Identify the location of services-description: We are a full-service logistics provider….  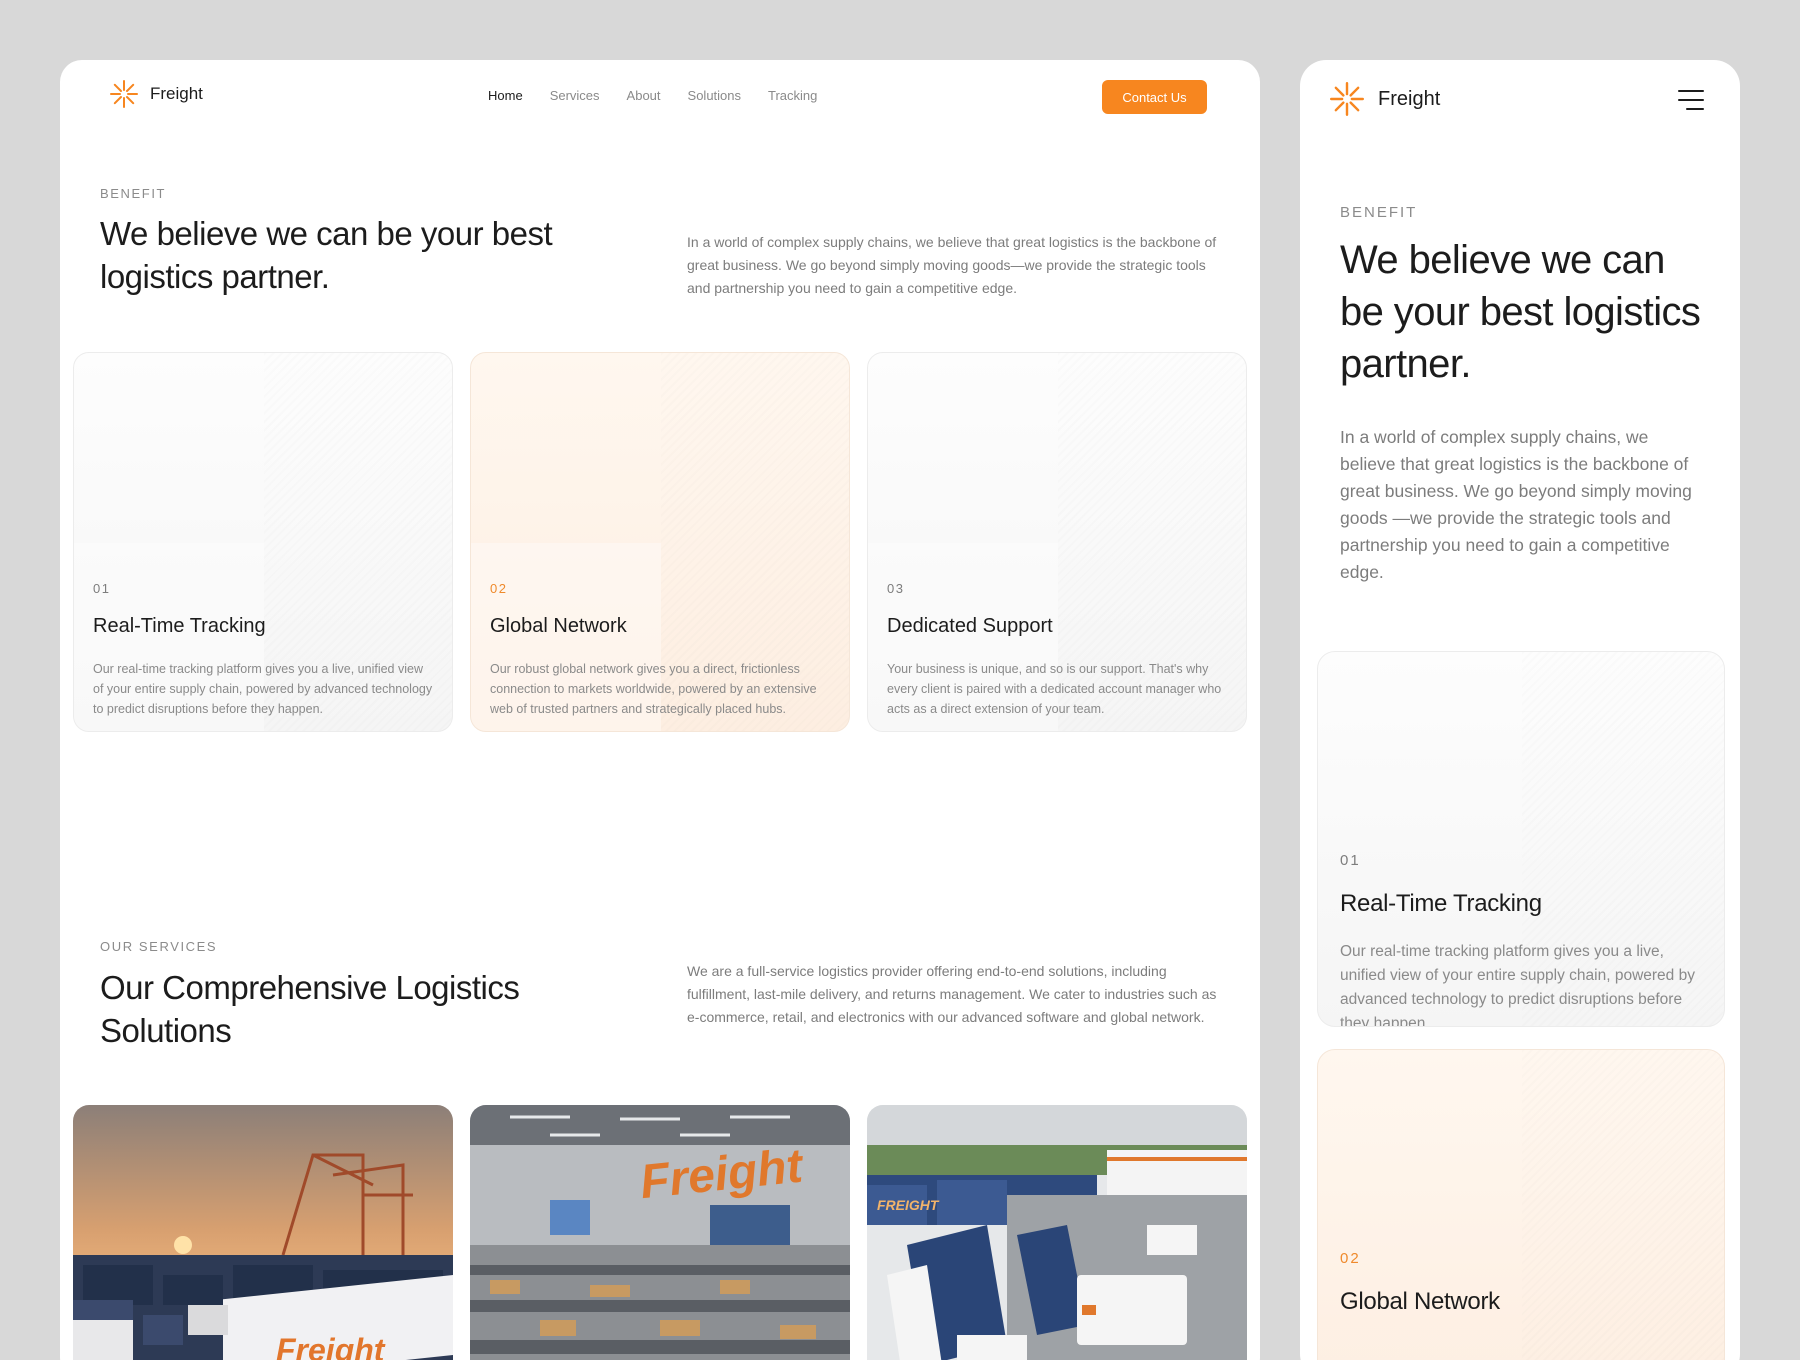
(952, 994).